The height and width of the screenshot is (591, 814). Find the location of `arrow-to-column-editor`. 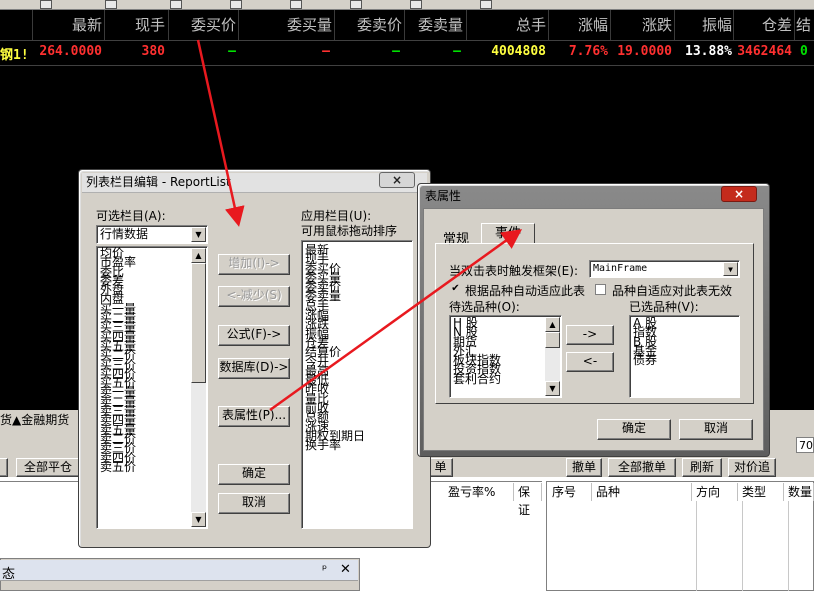

arrow-to-column-editor is located at coordinates (220, 133).